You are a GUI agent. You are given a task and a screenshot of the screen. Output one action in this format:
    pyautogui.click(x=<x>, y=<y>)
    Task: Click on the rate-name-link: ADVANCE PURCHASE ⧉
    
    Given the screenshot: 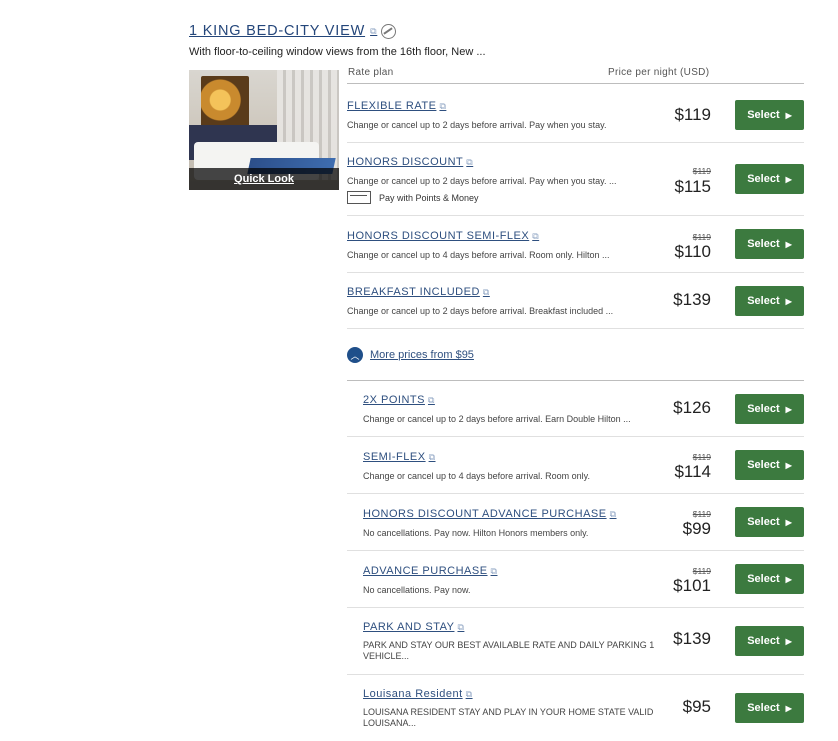 What is the action you would take?
    pyautogui.click(x=430, y=571)
    